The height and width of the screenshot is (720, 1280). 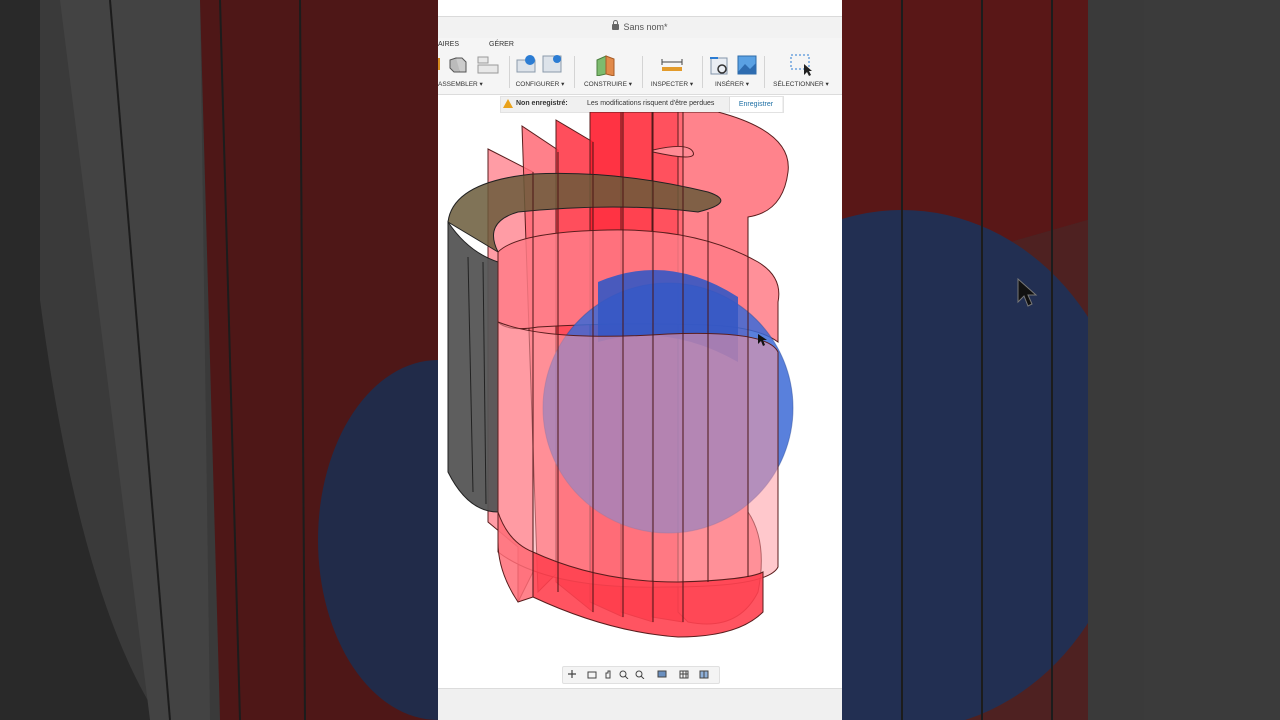 What do you see at coordinates (1027, 292) in the screenshot?
I see `mouse-cursor-icon` at bounding box center [1027, 292].